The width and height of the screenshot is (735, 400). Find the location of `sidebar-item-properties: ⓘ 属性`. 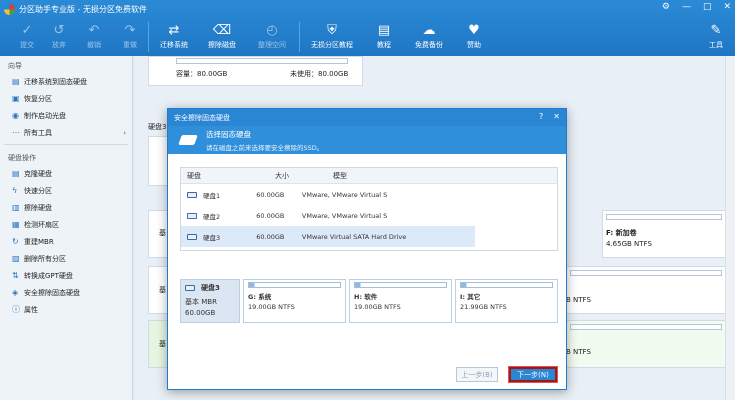

sidebar-item-properties: ⓘ 属性 is located at coordinates (66, 309).